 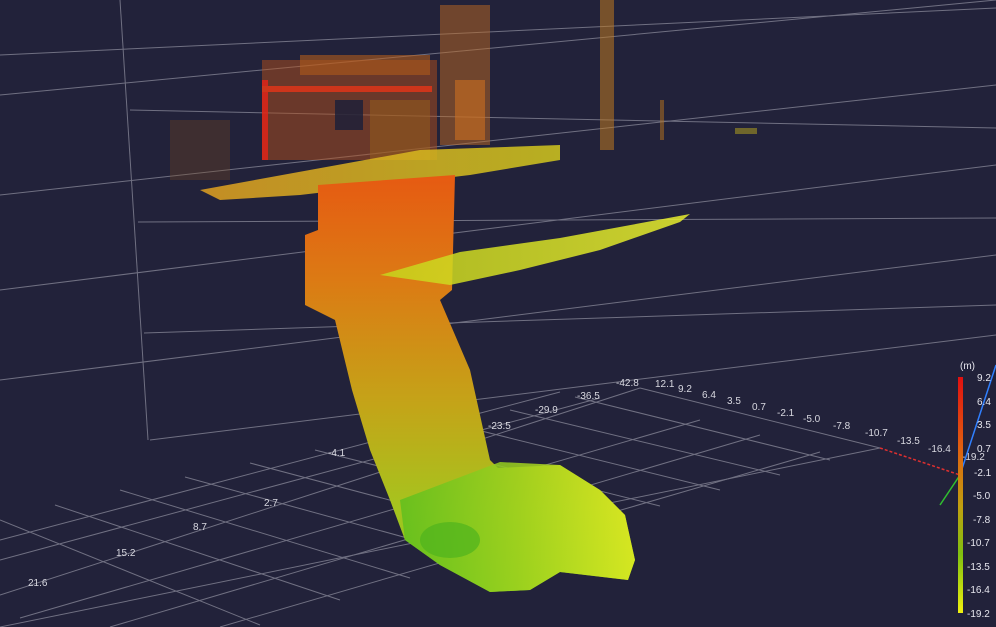 What do you see at coordinates (627, 383) in the screenshot?
I see `x-tick: -42.8` at bounding box center [627, 383].